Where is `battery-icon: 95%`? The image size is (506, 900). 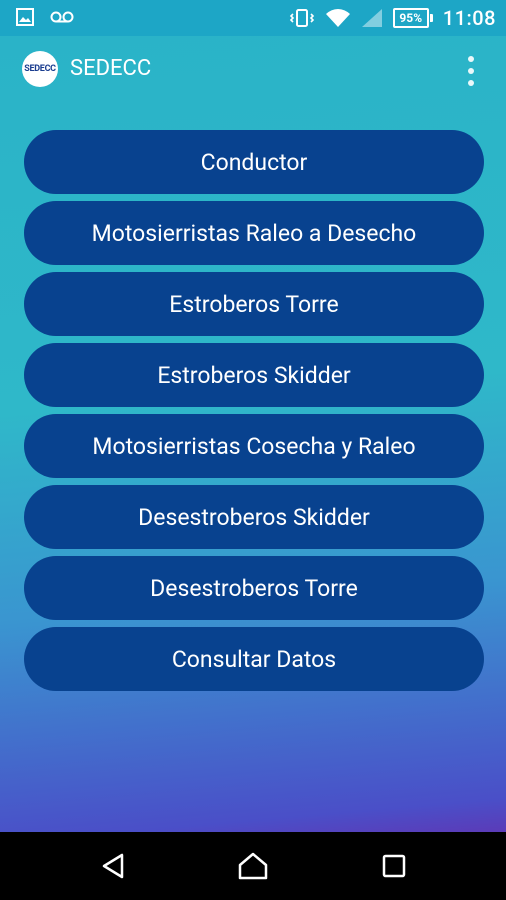
battery-icon: 95% is located at coordinates (412, 18).